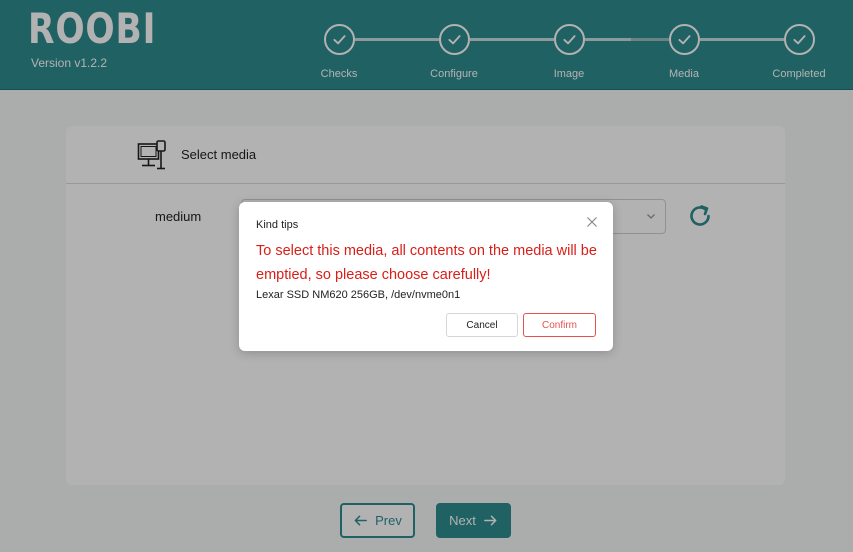 The image size is (853, 552). What do you see at coordinates (277, 225) in the screenshot?
I see `dialog-title: Kind tips` at bounding box center [277, 225].